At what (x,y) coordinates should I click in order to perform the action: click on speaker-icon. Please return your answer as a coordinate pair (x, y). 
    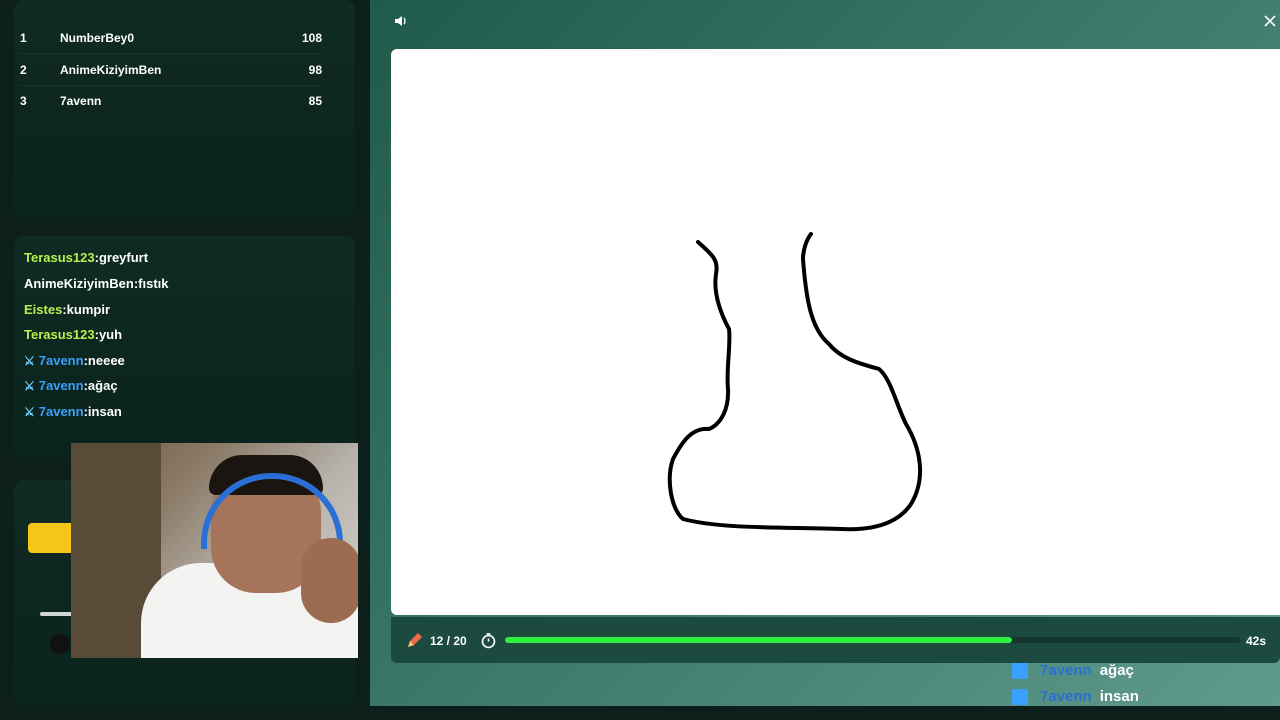
    Looking at the image, I should click on (401, 22).